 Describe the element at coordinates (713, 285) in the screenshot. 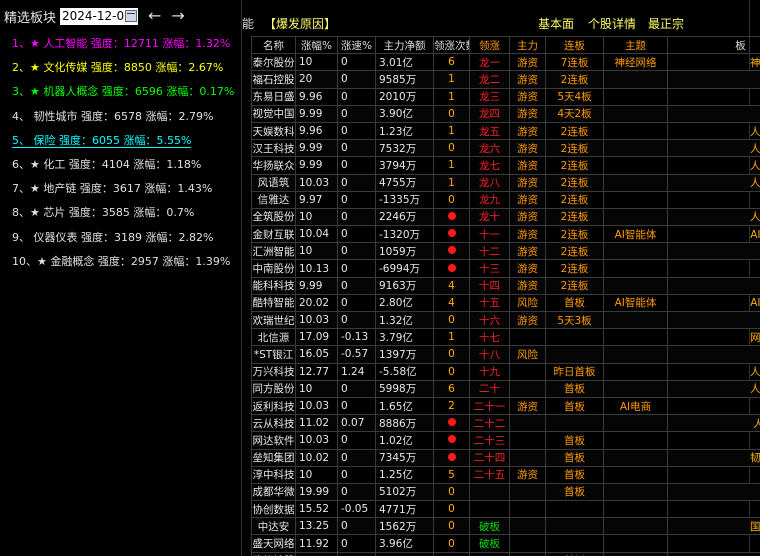

I see `sector-tags-cell: 军工、AI智` at that location.